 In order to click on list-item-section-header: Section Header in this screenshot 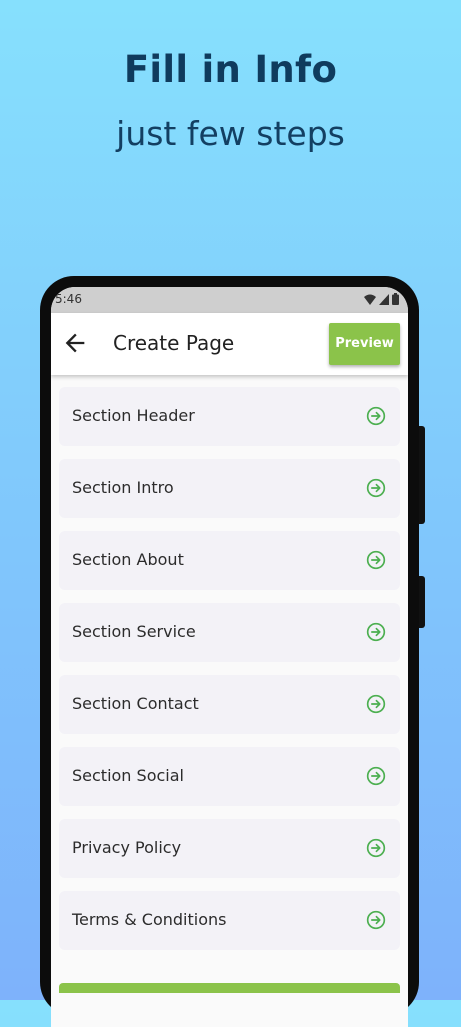, I will do `click(229, 416)`.